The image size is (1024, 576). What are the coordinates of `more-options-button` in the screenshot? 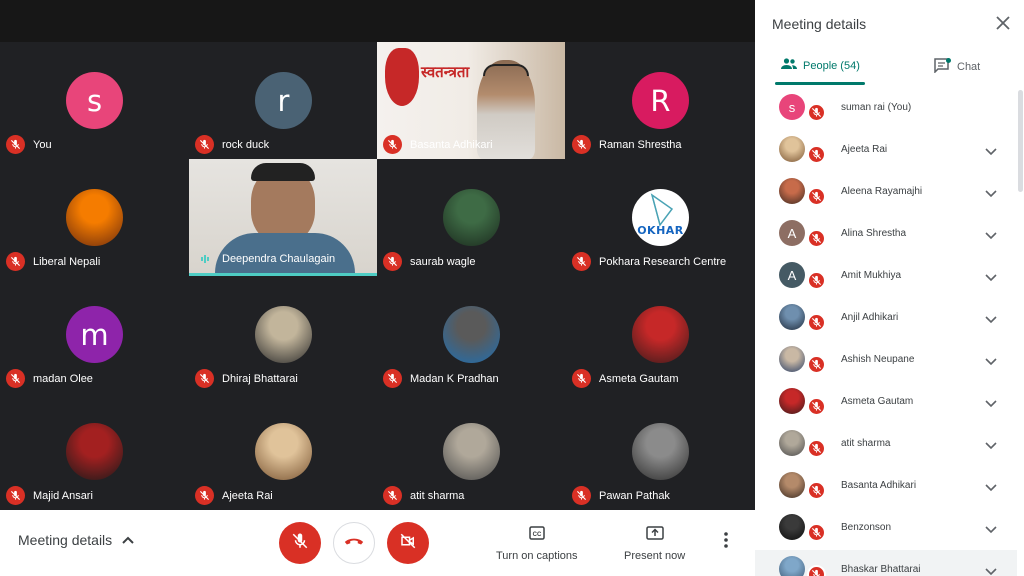 It's located at (726, 540).